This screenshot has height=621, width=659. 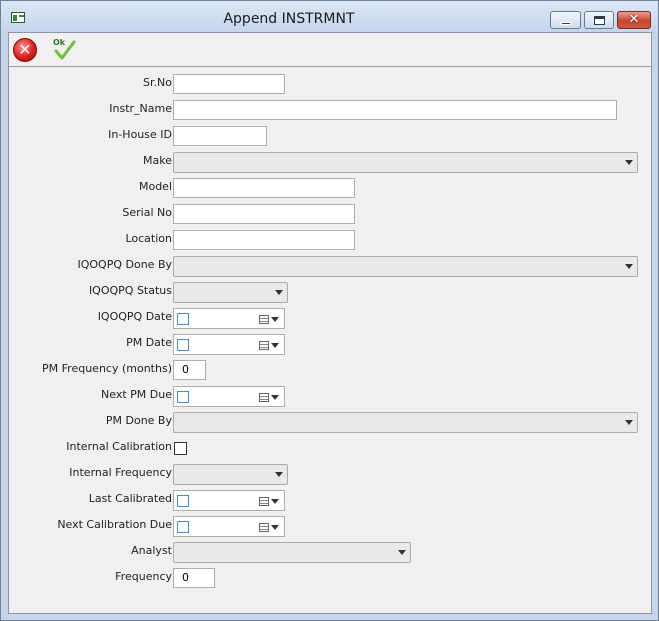 I want to click on location-label: Location, so click(x=148, y=238).